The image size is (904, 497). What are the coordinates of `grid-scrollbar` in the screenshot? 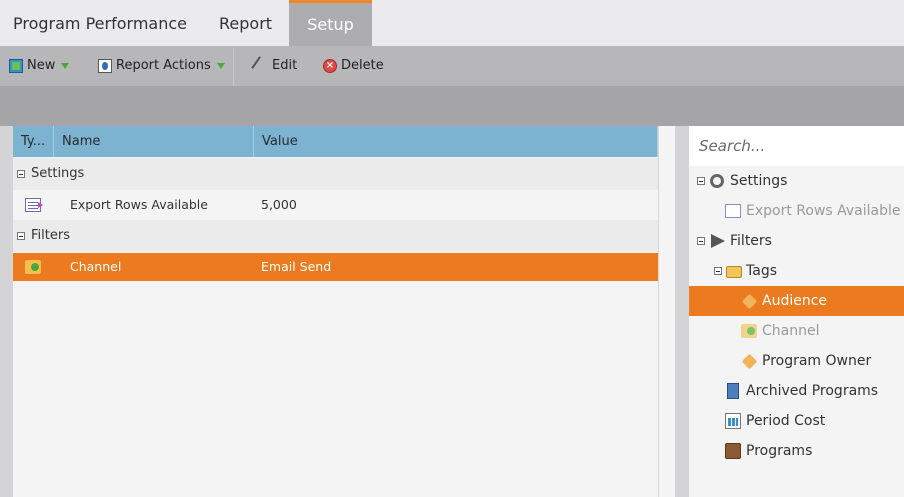 It's located at (666, 311).